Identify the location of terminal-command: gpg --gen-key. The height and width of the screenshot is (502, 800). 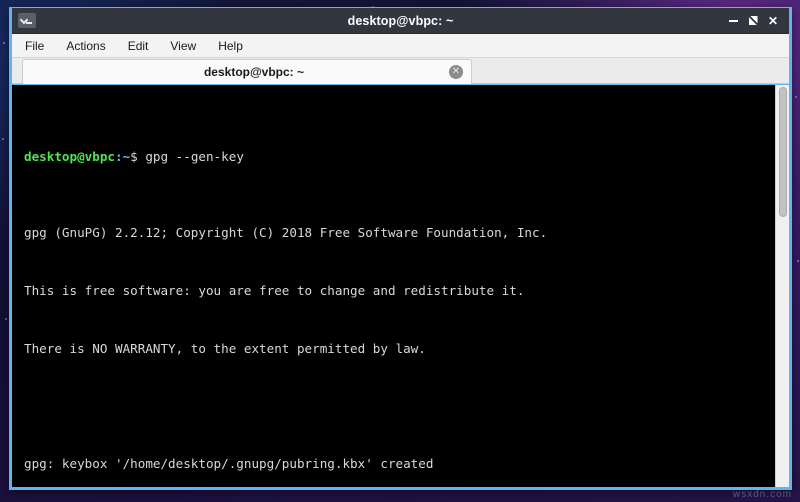
(190, 156).